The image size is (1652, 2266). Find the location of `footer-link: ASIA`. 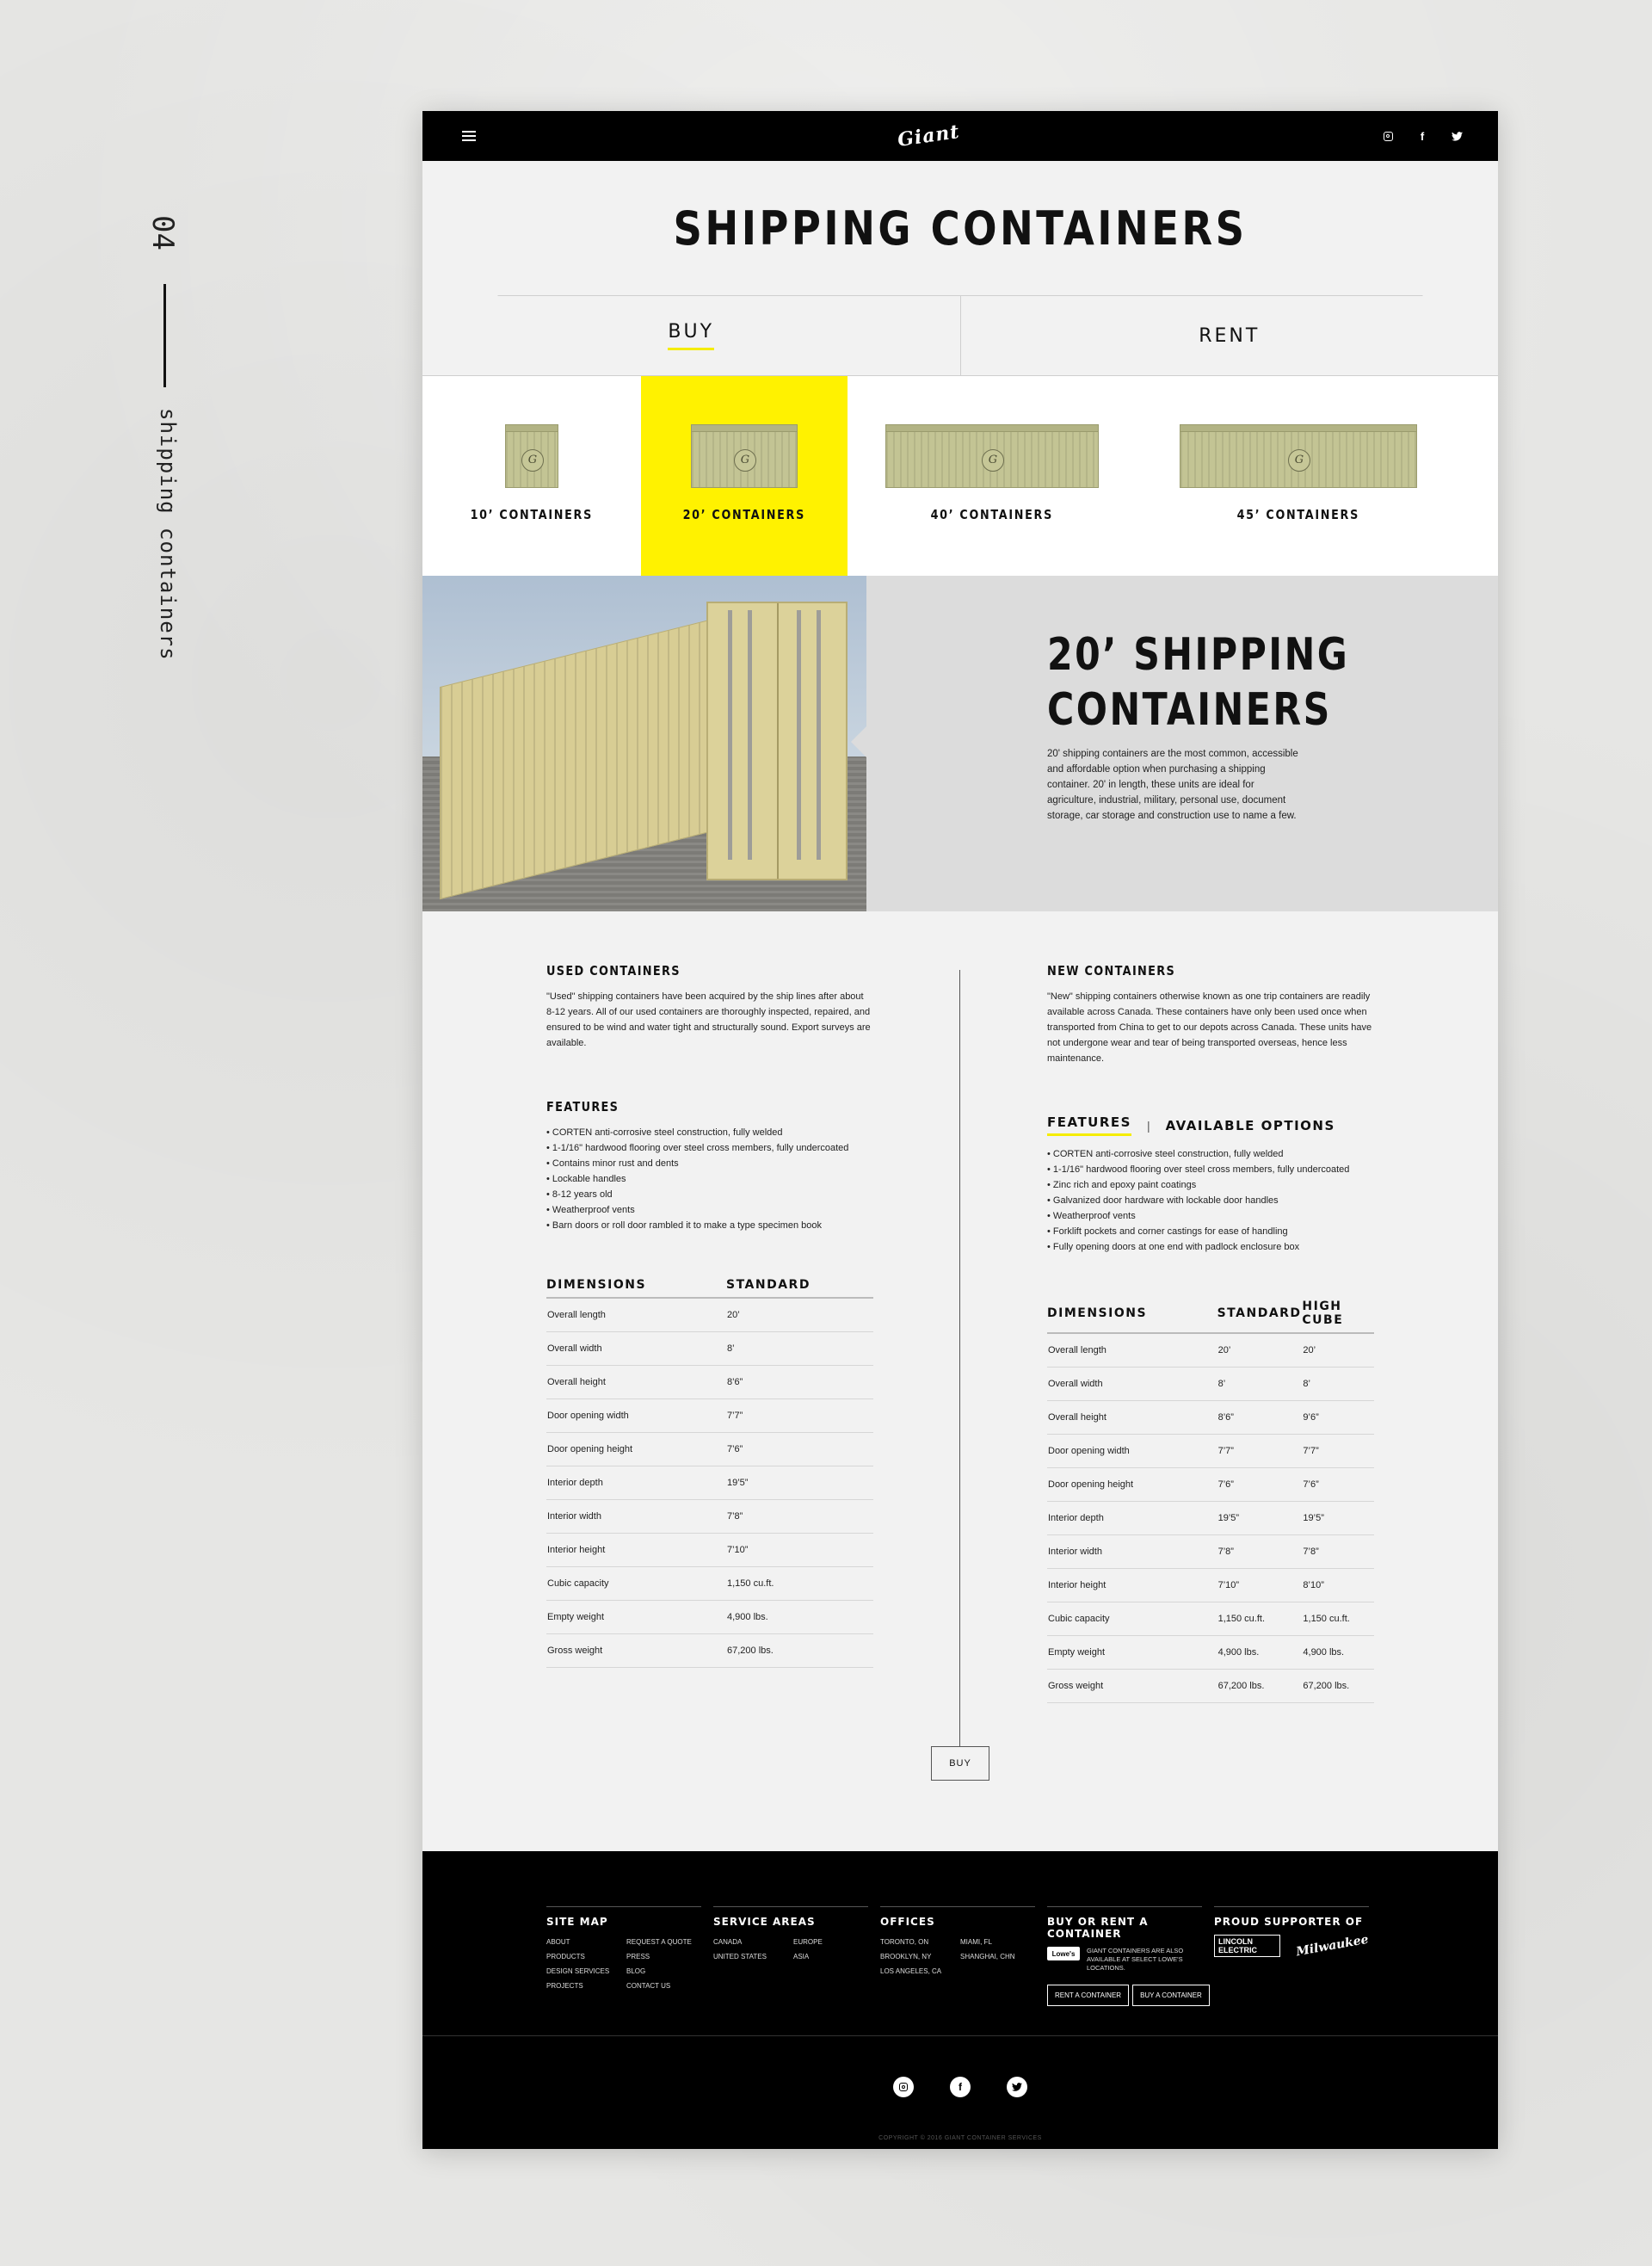

footer-link: ASIA is located at coordinates (830, 1956).